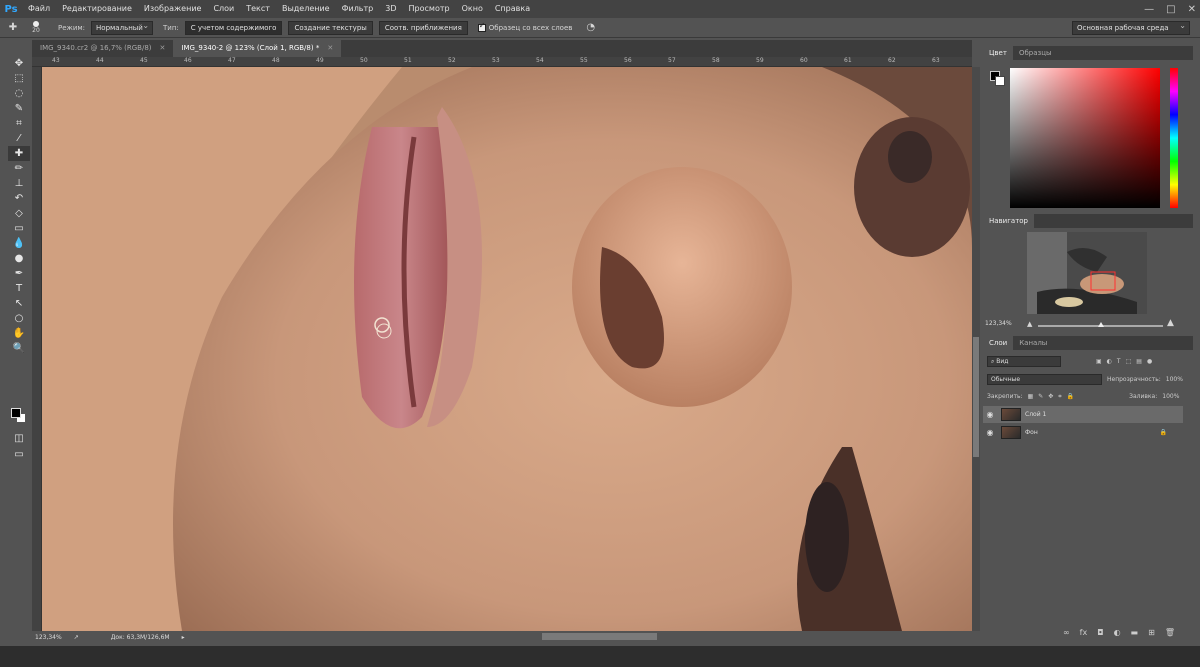  Describe the element at coordinates (16, 413) in the screenshot. I see `foreground-swatch` at that location.